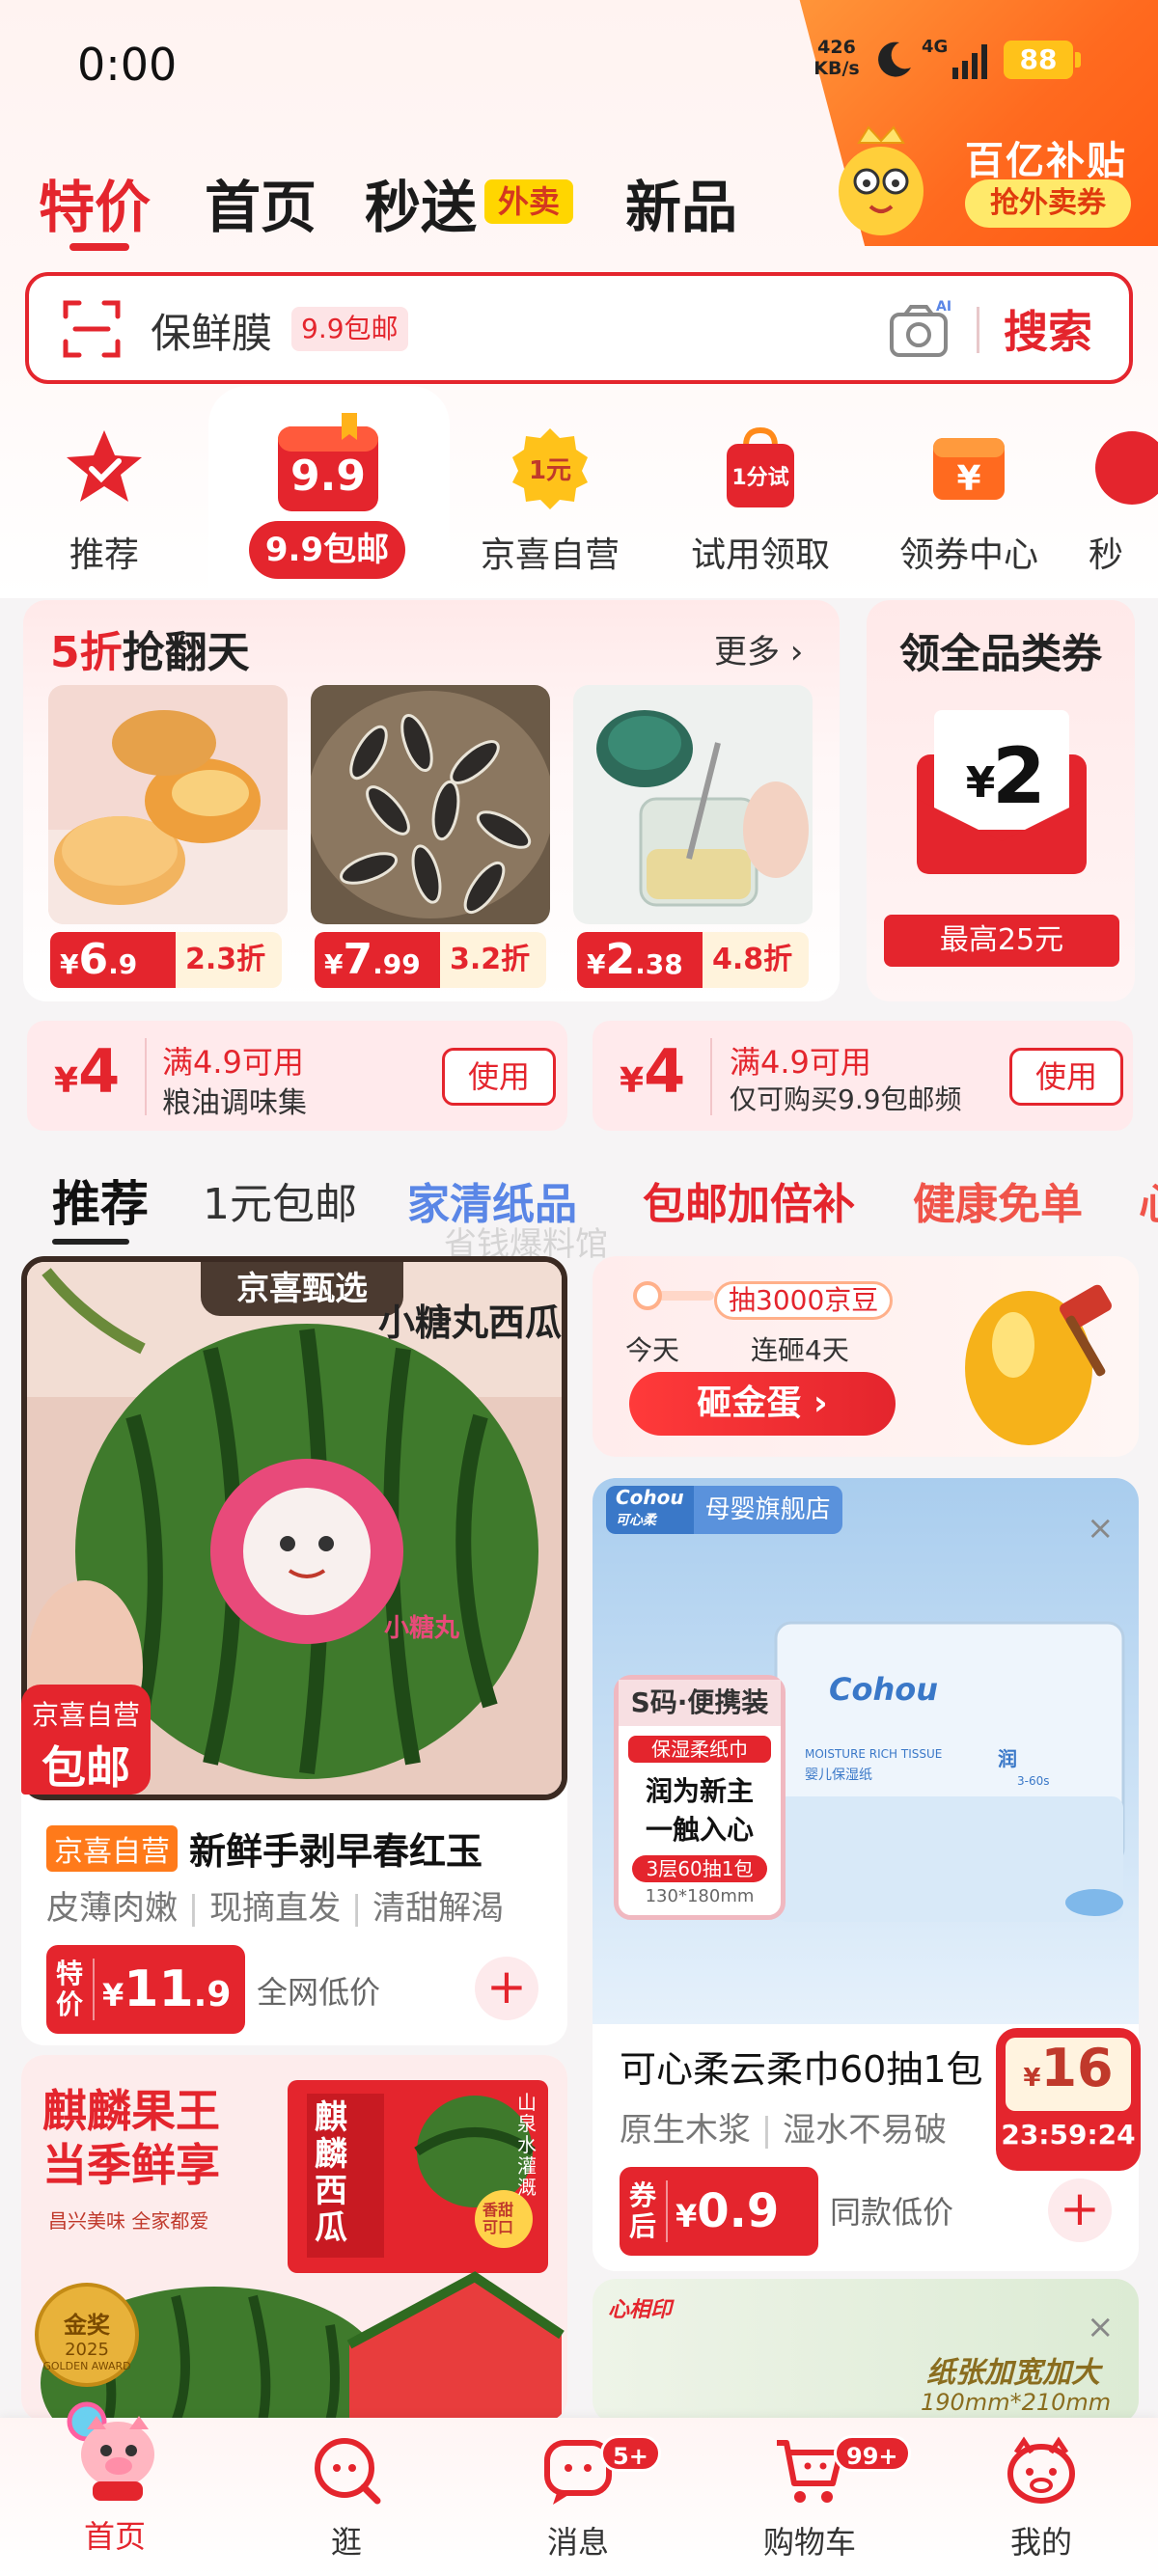 The image size is (1158, 2576). Describe the element at coordinates (758, 649) in the screenshot. I see `flash-sale-more-link: 更多 ›` at that location.